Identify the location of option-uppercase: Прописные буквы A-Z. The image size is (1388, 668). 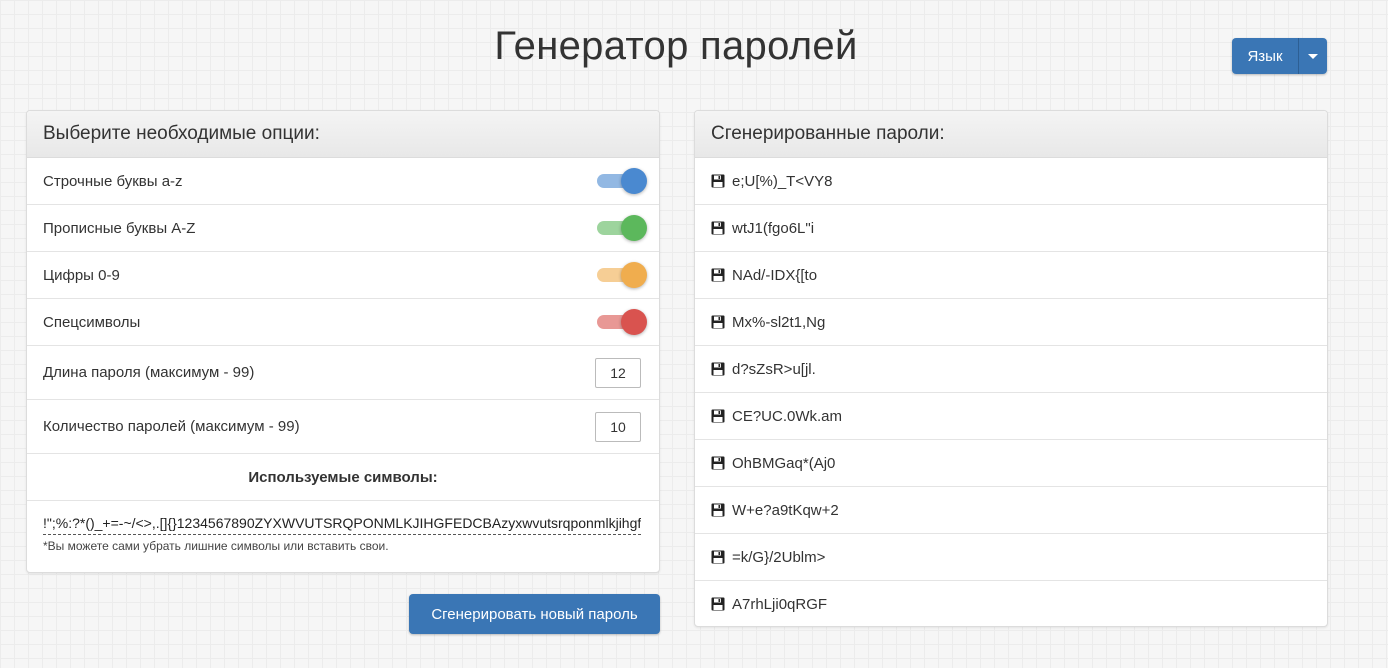
(343, 228).